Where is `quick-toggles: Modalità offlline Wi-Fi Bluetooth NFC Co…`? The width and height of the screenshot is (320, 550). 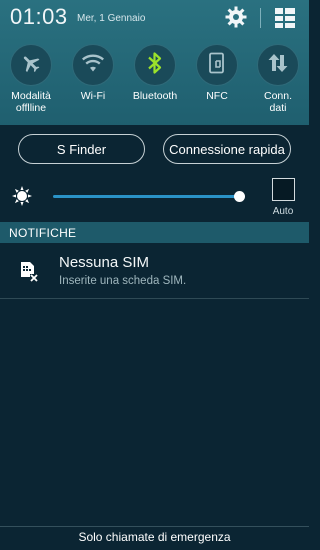 quick-toggles: Modalità offlline Wi-Fi Bluetooth NFC Co… is located at coordinates (154, 82).